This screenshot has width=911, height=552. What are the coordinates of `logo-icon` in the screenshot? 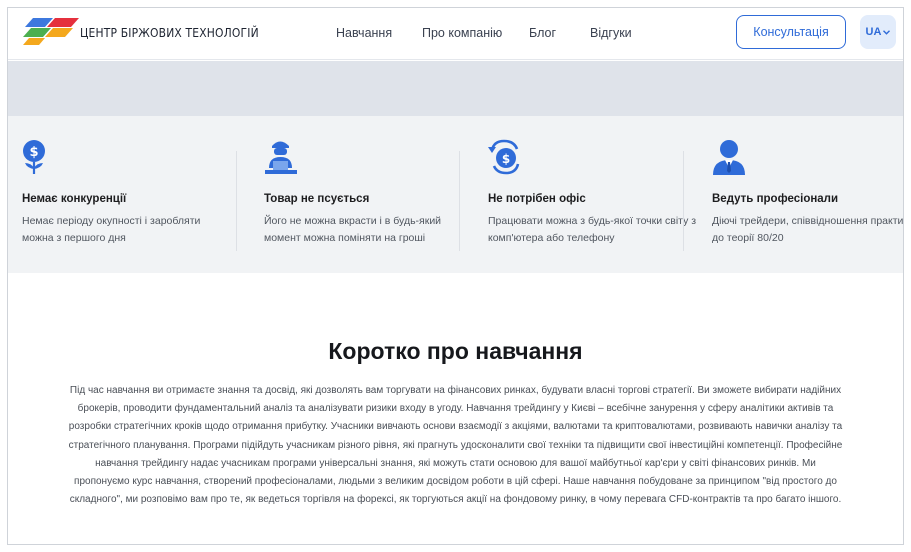 It's located at (52, 32).